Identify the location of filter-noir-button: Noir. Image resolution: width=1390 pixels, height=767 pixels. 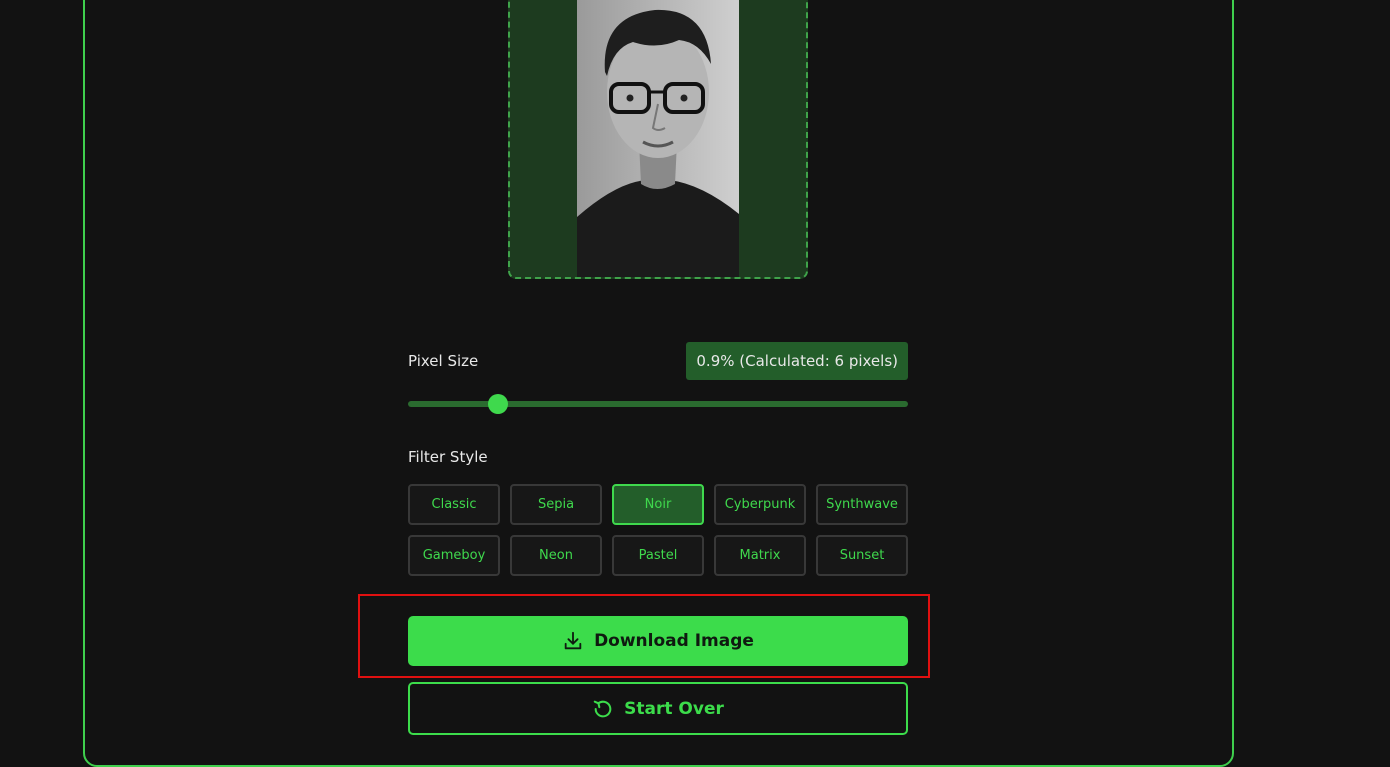
(658, 504).